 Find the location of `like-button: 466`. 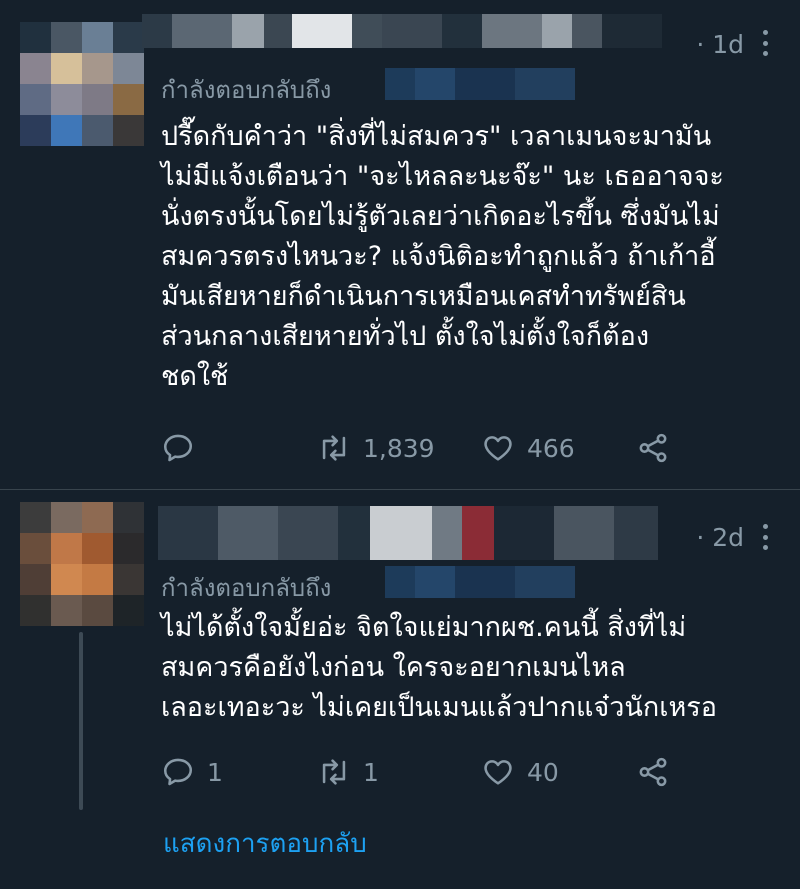

like-button: 466 is located at coordinates (528, 448).